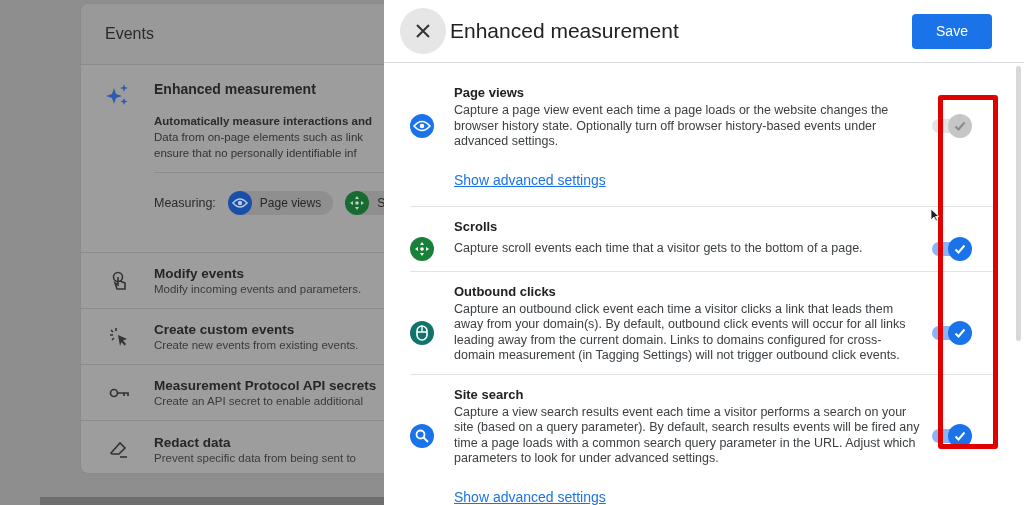 This screenshot has width=1024, height=505. Describe the element at coordinates (565, 31) in the screenshot. I see `drawer-title: Enhanced measurement` at that location.